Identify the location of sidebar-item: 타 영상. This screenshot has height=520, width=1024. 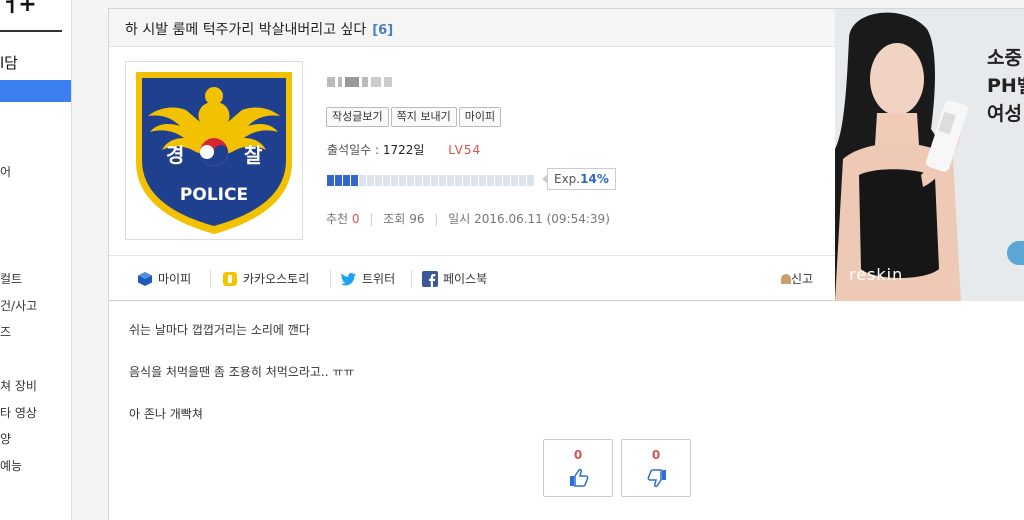
(18, 412).